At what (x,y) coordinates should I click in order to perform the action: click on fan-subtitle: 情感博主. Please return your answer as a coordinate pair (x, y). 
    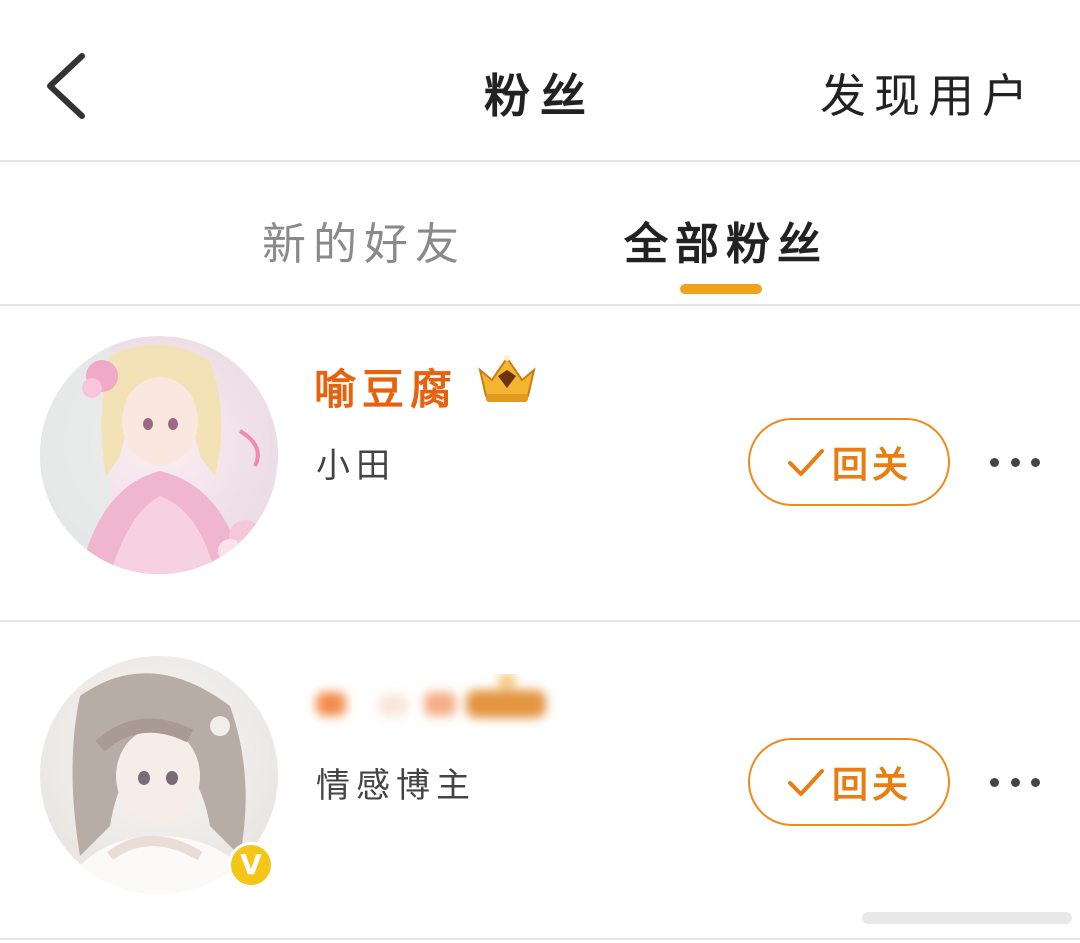
    Looking at the image, I should click on (396, 786).